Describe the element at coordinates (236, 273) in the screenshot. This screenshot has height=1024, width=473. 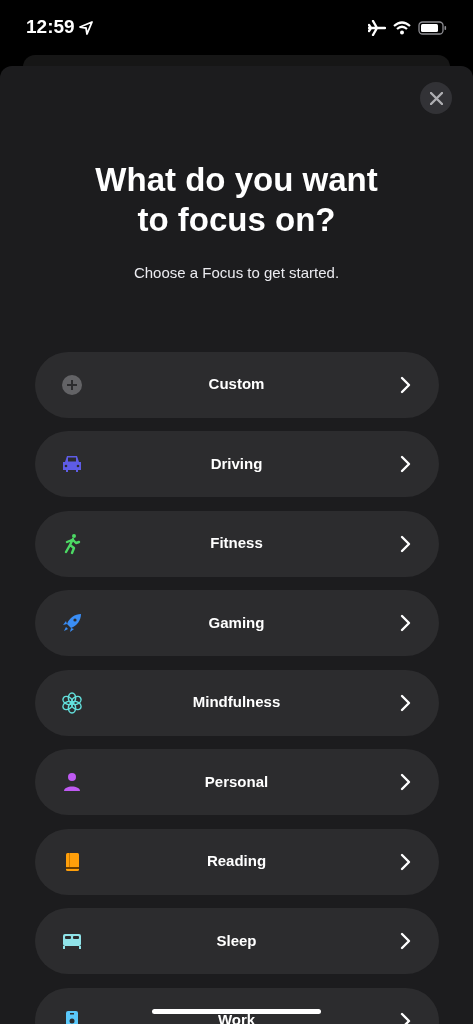
I see `sheet-subtitle: Choose a Focus to get started.` at that location.